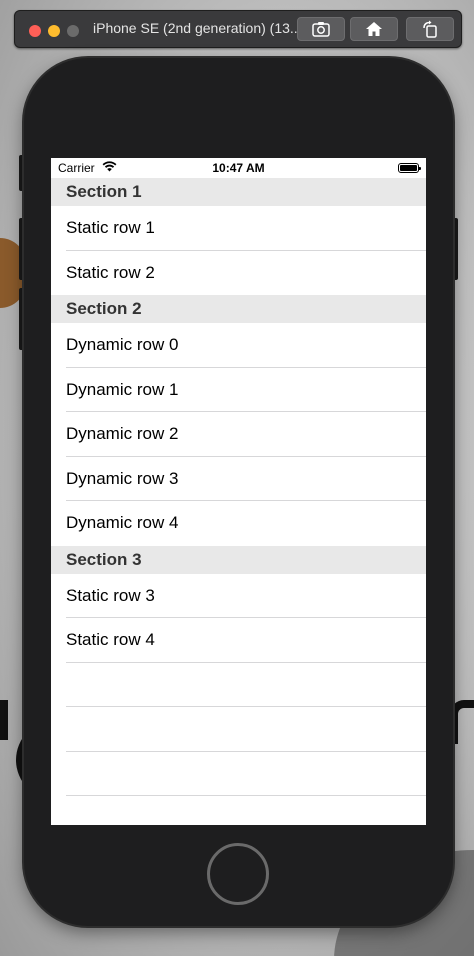 This screenshot has width=474, height=956. What do you see at coordinates (238, 596) in the screenshot?
I see `table-row: Static row 3` at bounding box center [238, 596].